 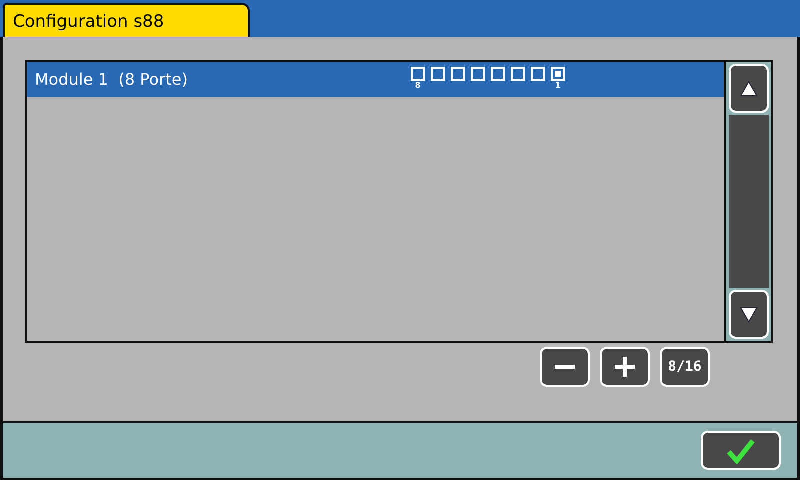 What do you see at coordinates (126, 20) in the screenshot?
I see `tab: Configuration s88` at bounding box center [126, 20].